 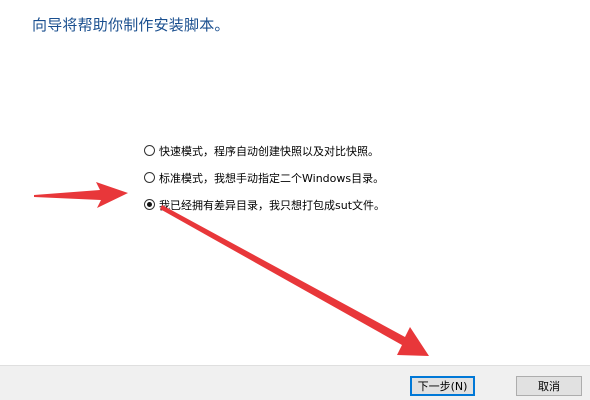 I want to click on option-diff-dir-mode-label: 我已经拥有差异目录，我只想打包成sut文件。, so click(x=272, y=205).